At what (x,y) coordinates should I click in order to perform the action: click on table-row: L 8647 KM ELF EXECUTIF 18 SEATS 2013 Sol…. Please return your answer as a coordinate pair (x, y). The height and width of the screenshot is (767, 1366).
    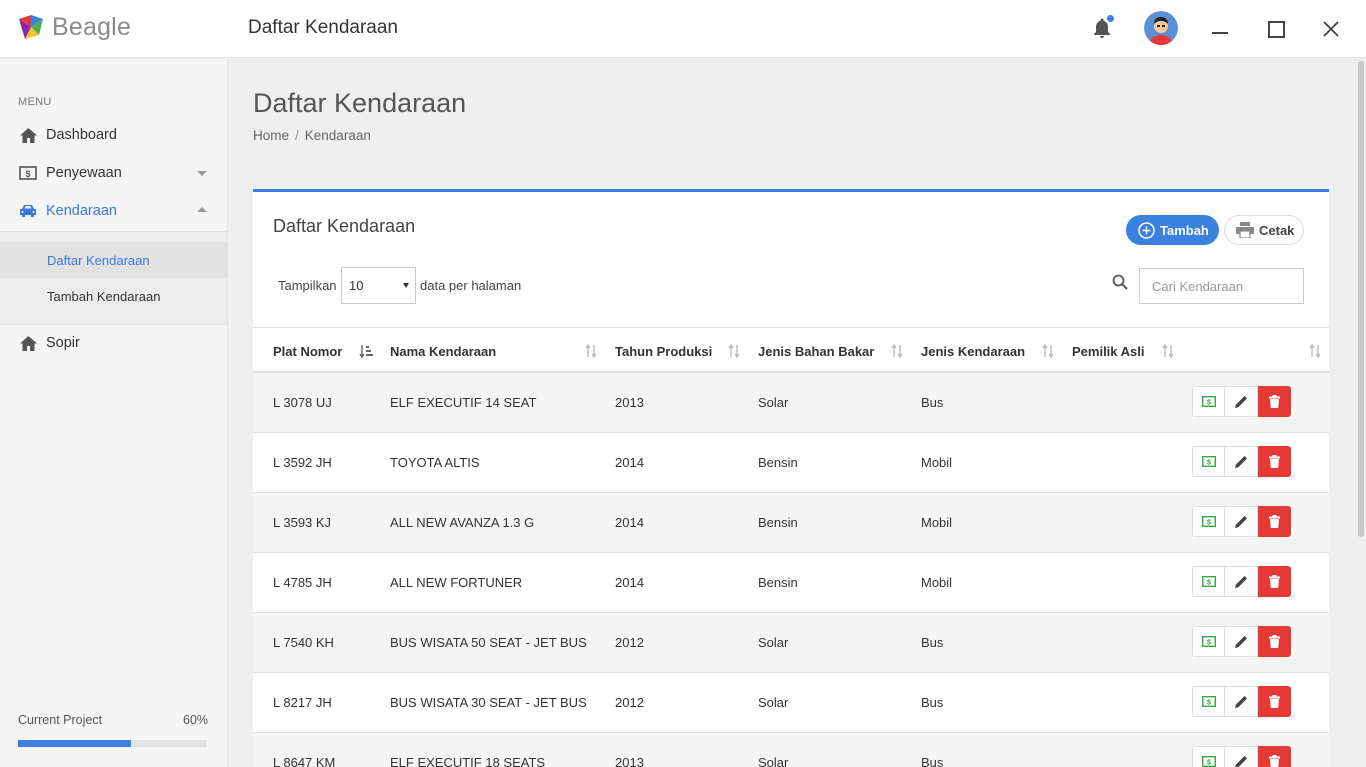
    Looking at the image, I should click on (791, 750).